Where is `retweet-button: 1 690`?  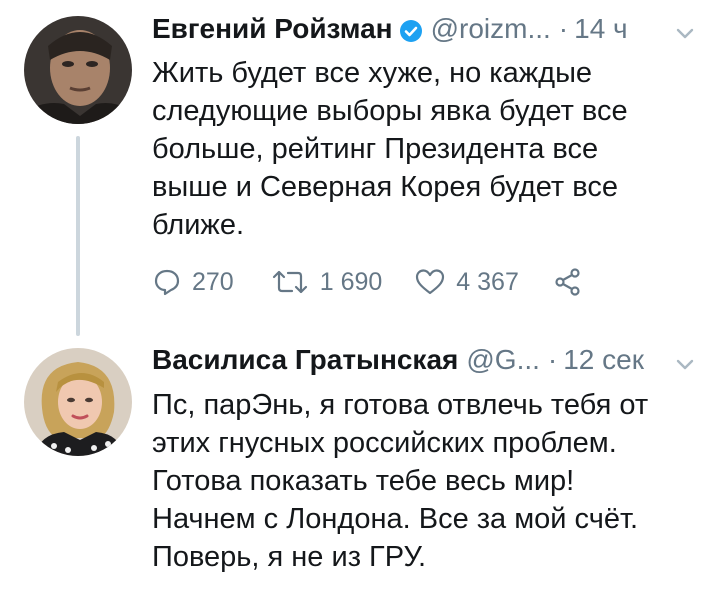 retweet-button: 1 690 is located at coordinates (326, 282).